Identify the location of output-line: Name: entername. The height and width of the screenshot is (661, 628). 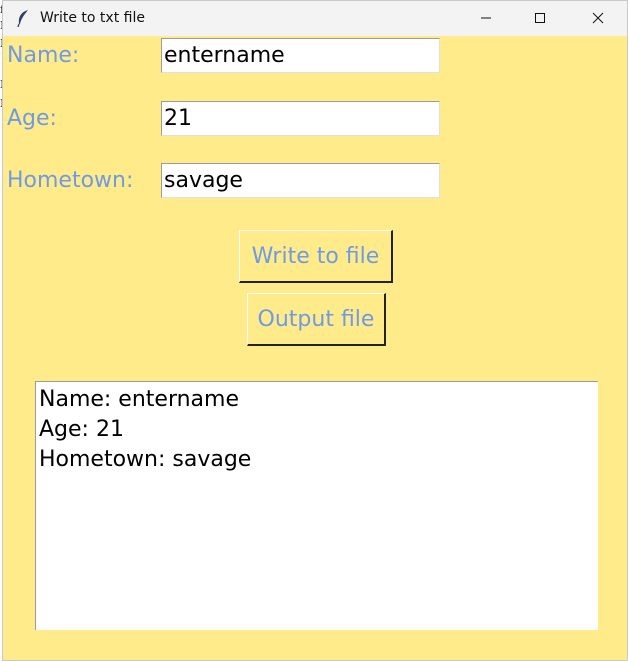
(139, 399).